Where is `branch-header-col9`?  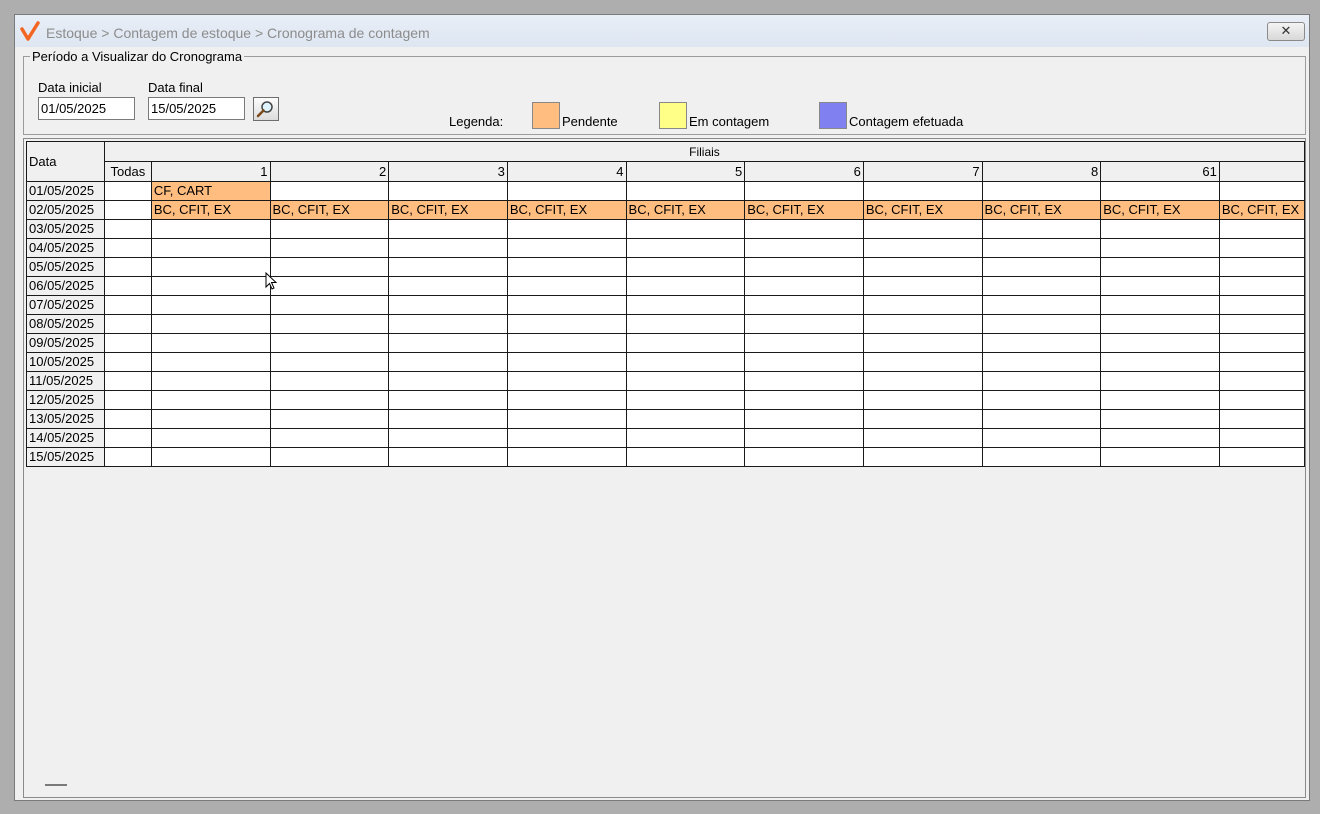 branch-header-col9 is located at coordinates (1261, 171).